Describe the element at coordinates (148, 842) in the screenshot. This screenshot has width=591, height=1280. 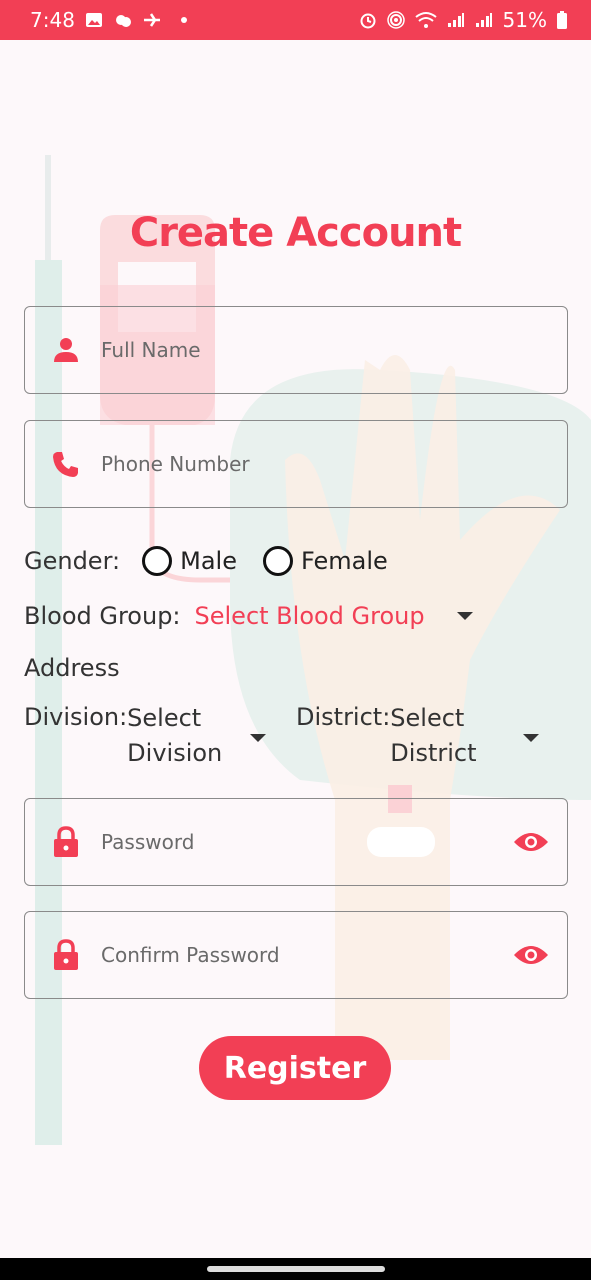
I see `password-placeholder: Password` at that location.